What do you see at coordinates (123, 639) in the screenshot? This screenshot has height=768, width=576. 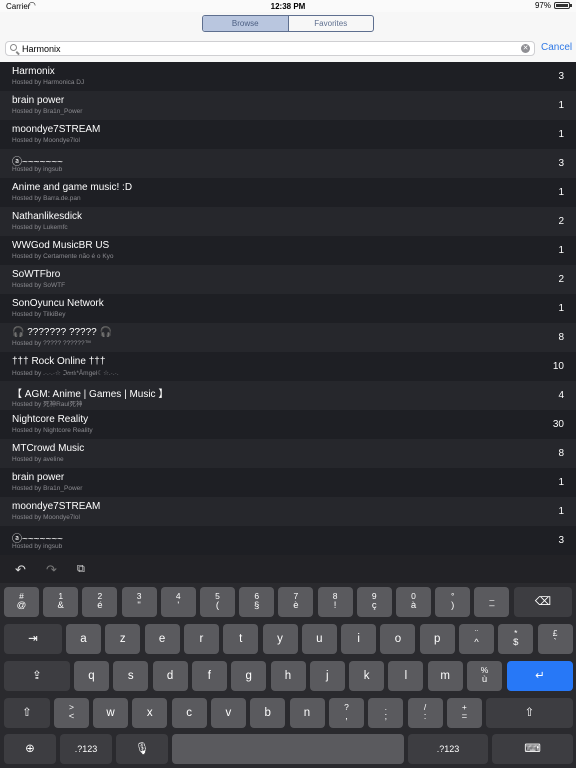 I see `key-letter: z` at bounding box center [123, 639].